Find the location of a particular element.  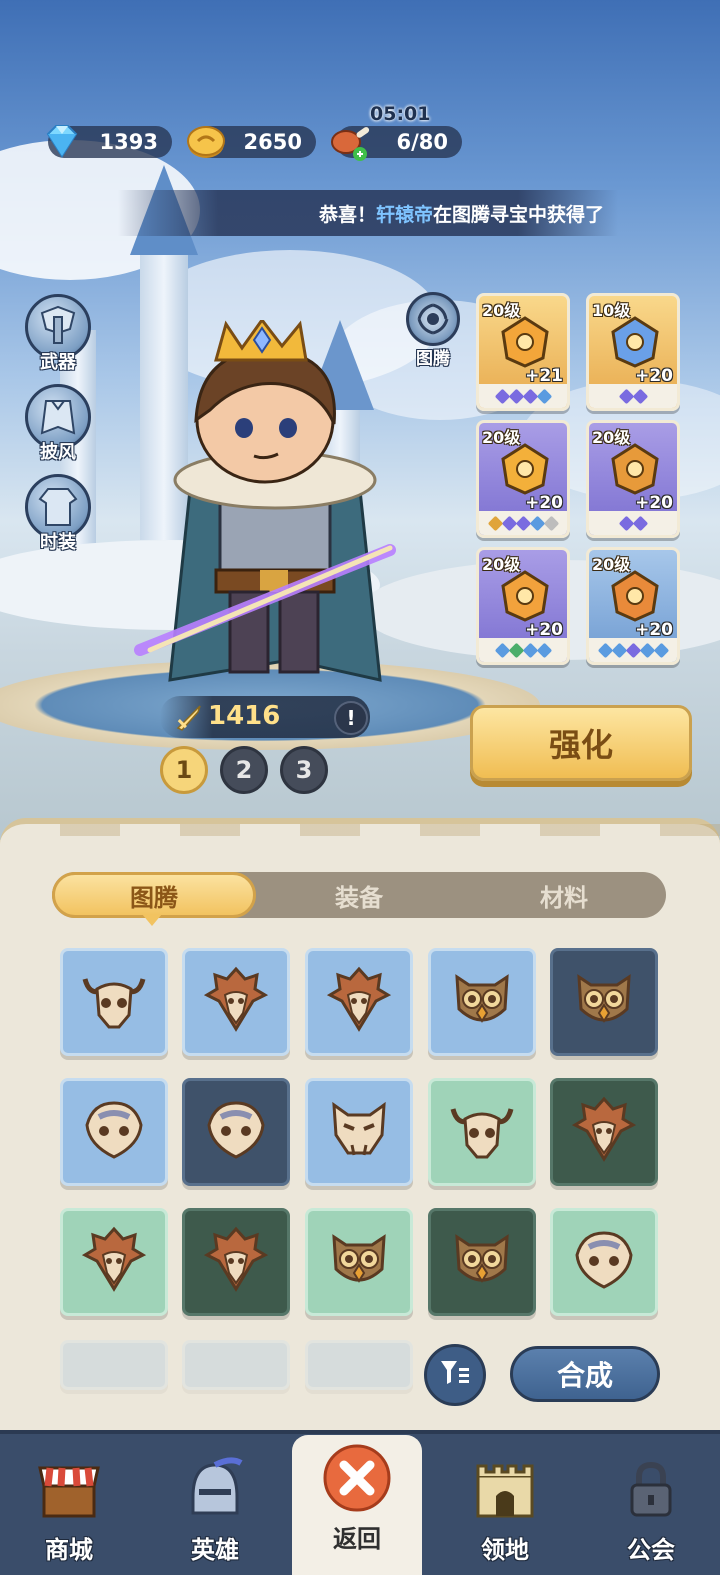

hero-character is located at coordinates (275, 508).